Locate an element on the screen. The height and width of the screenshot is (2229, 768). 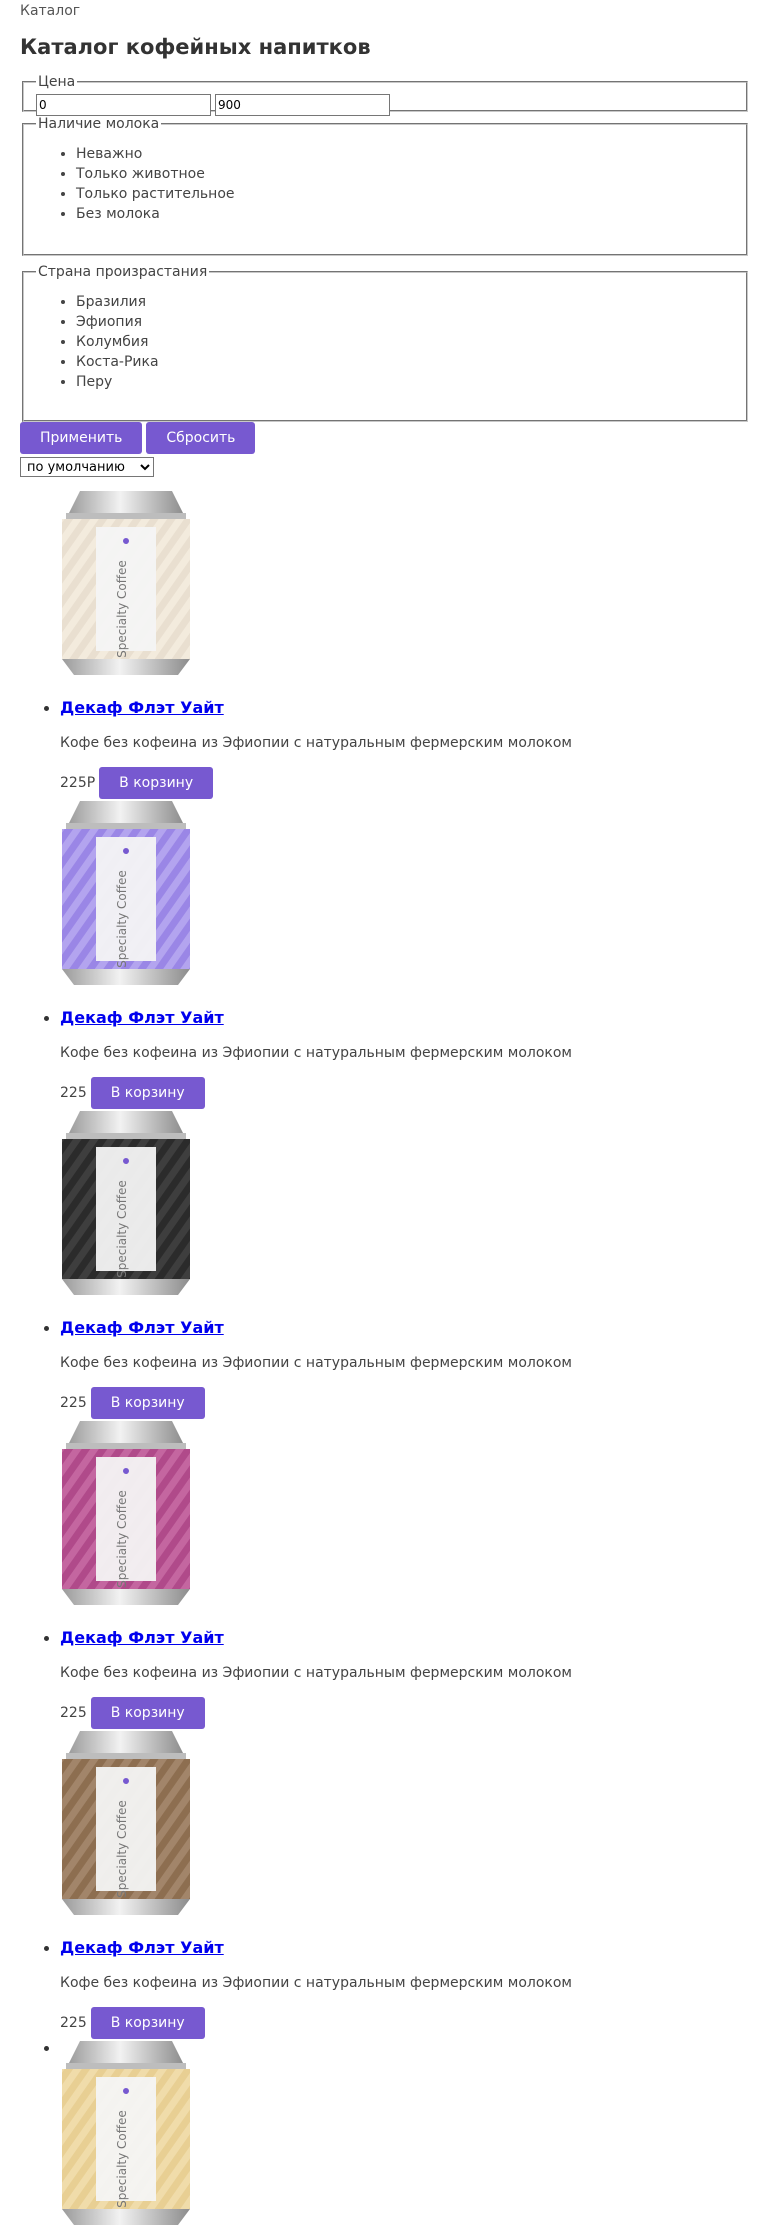
milk-filter-legend: Наличие молока is located at coordinates (99, 124).